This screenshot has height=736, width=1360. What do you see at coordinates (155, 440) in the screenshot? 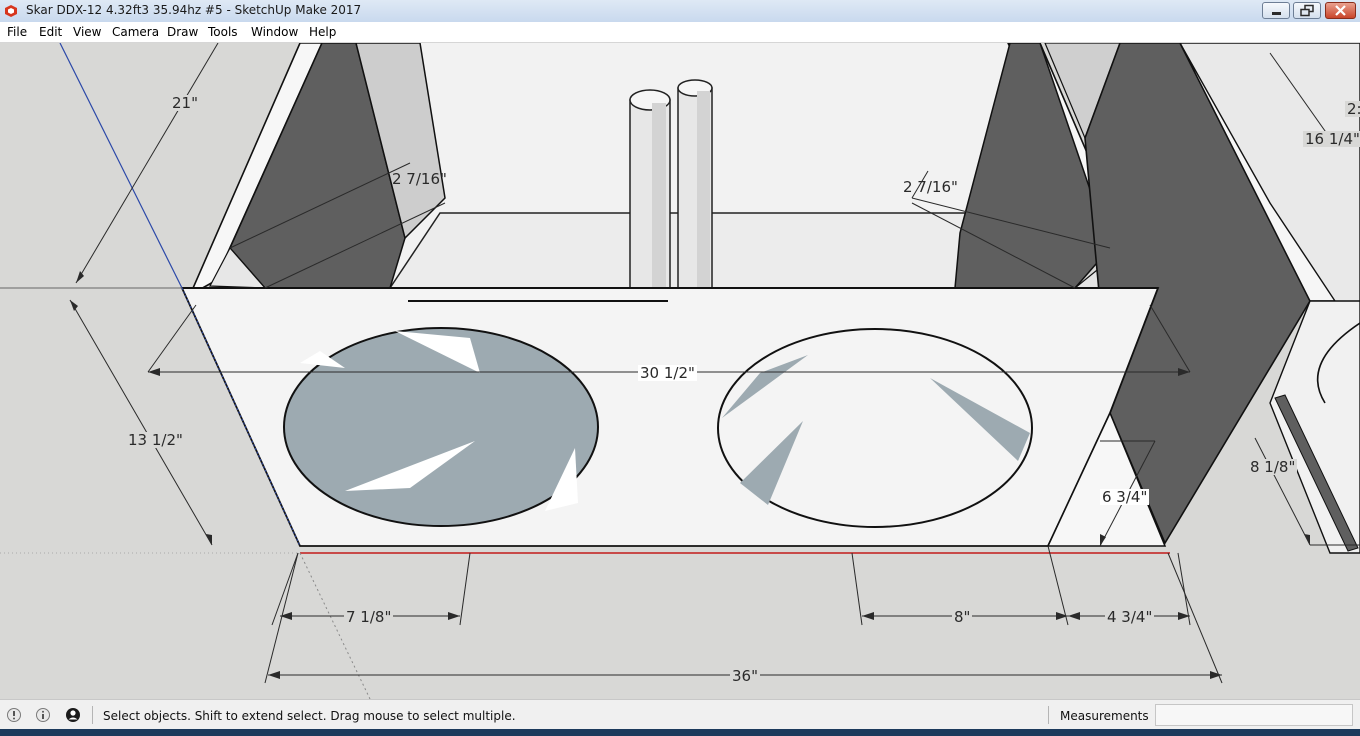
I see `dim-13-1-2: 13 1/2"` at bounding box center [155, 440].